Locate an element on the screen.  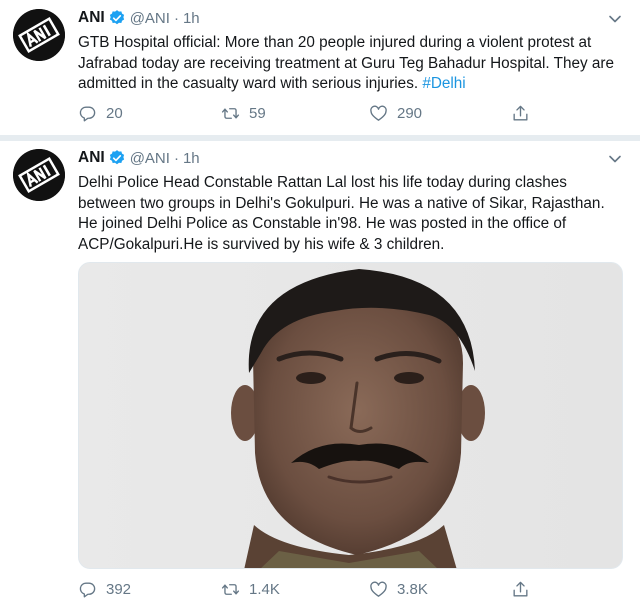
retweet-count: 1.4K is located at coordinates (264, 589).